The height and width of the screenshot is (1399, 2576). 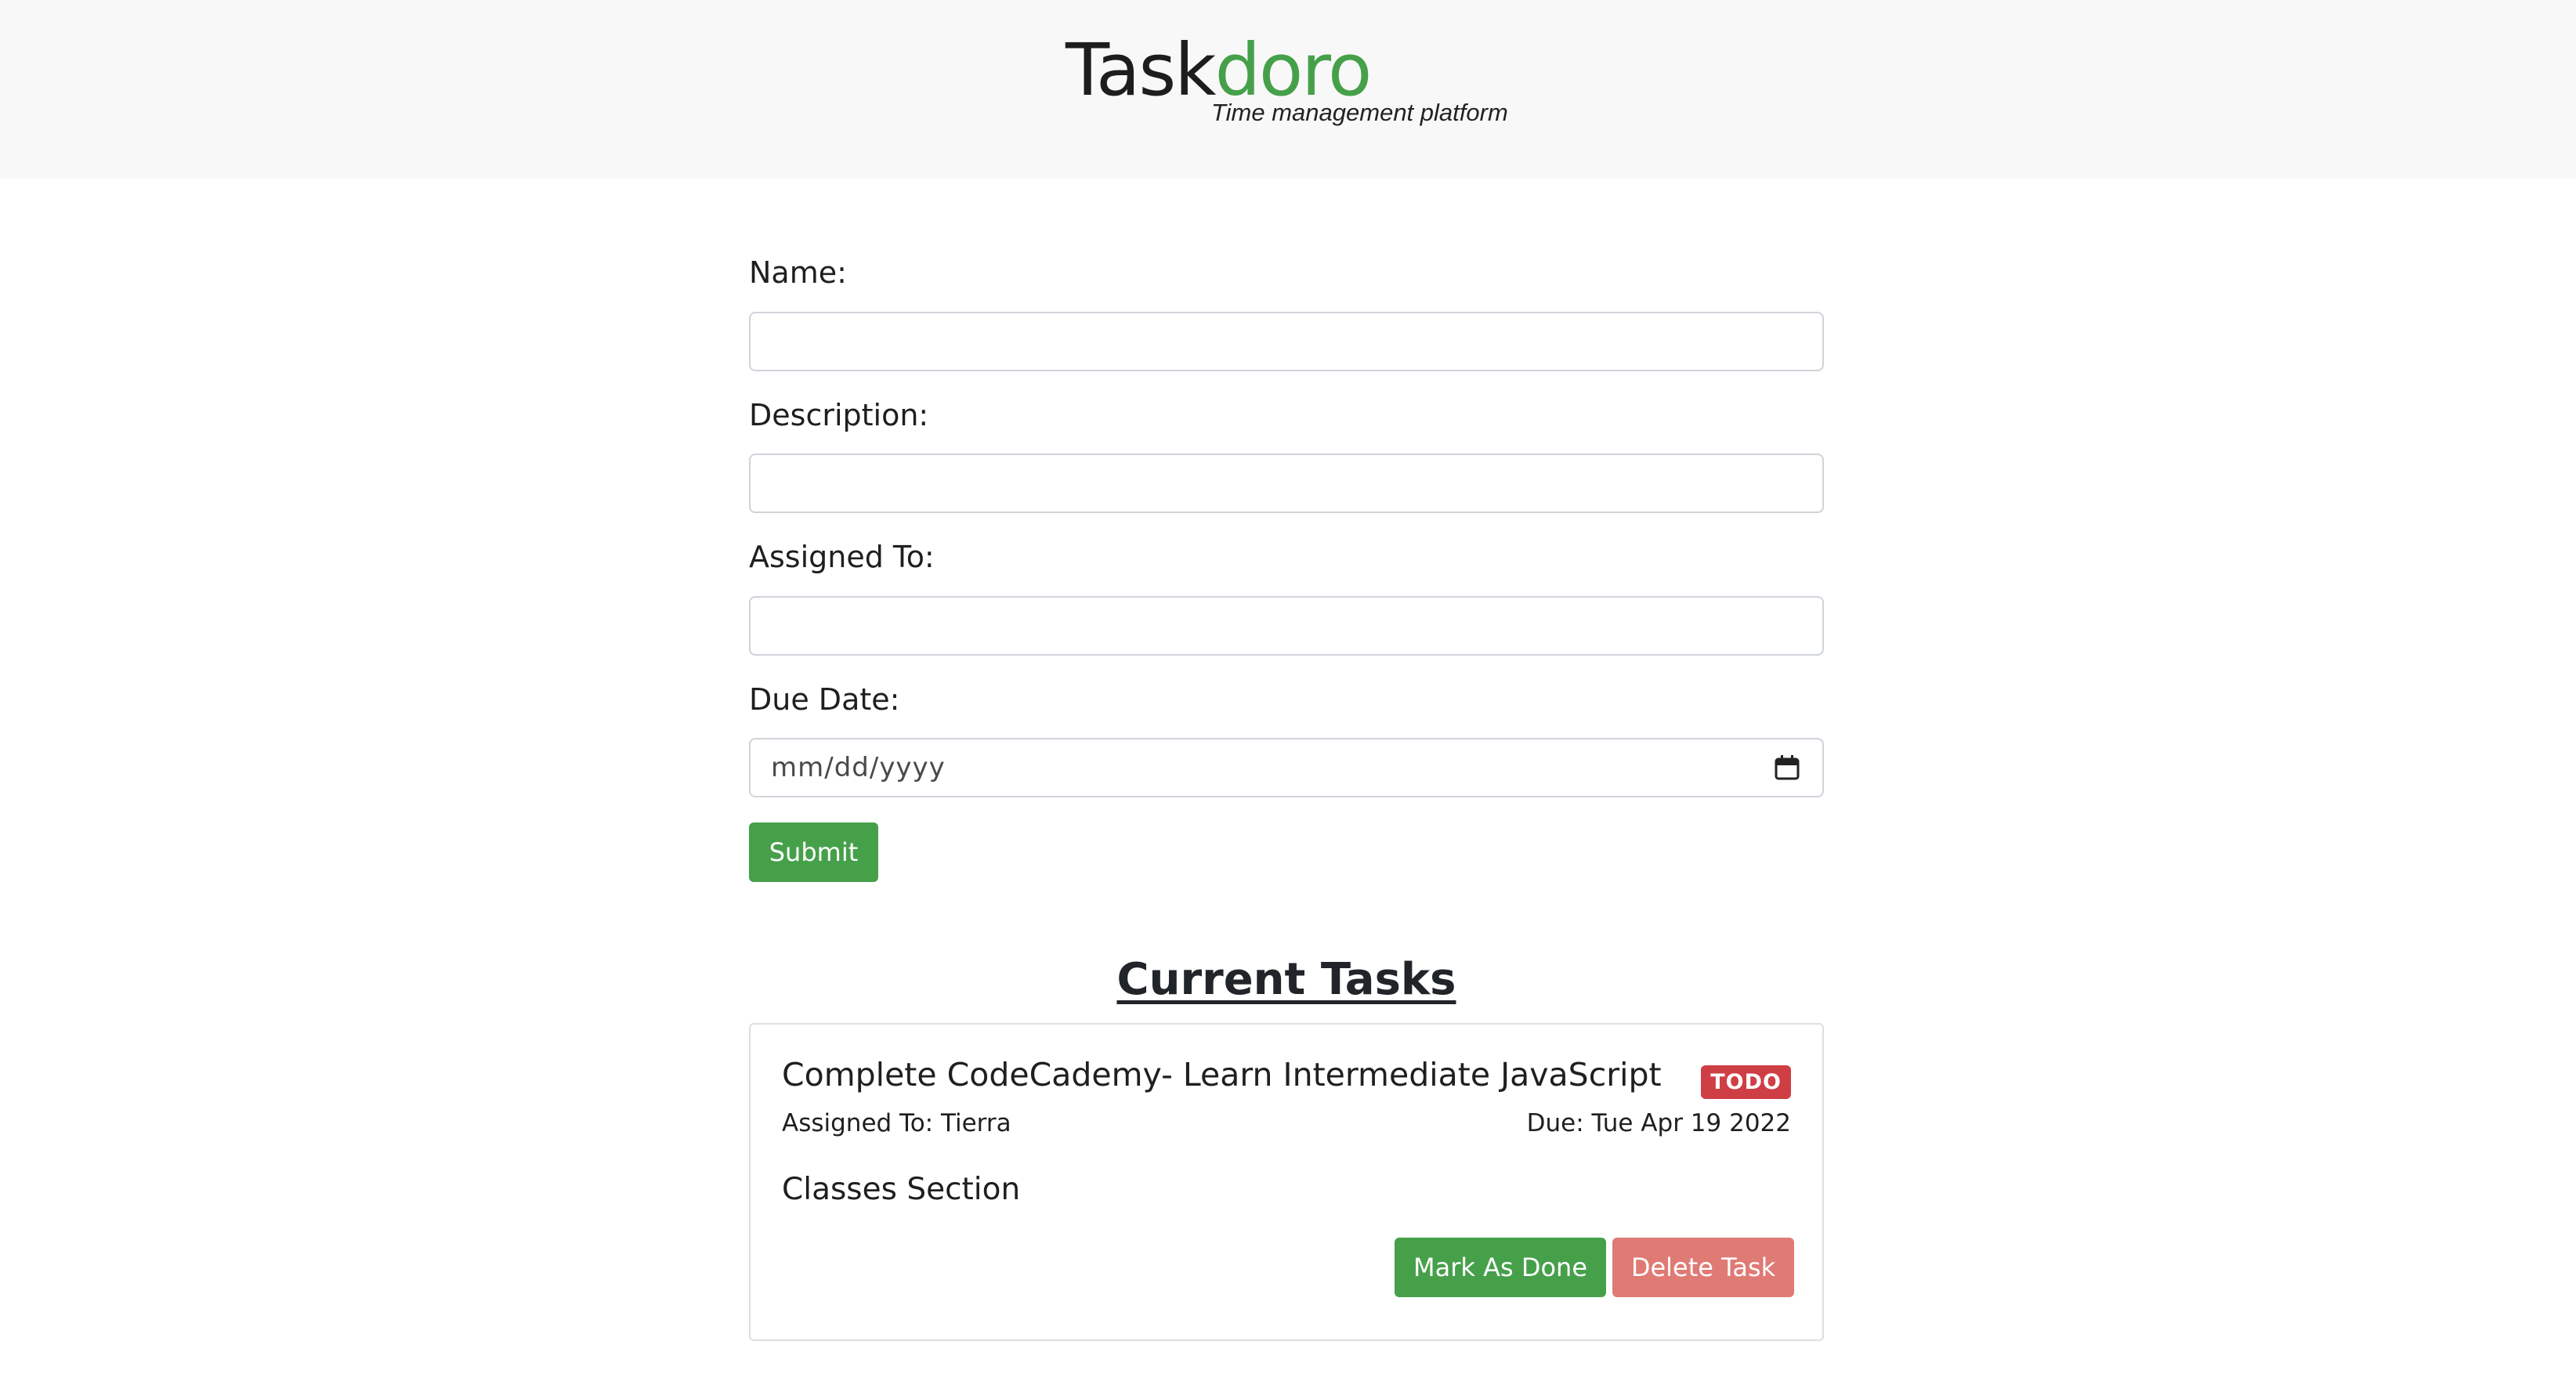 What do you see at coordinates (1787, 767) in the screenshot?
I see `calendar-icon` at bounding box center [1787, 767].